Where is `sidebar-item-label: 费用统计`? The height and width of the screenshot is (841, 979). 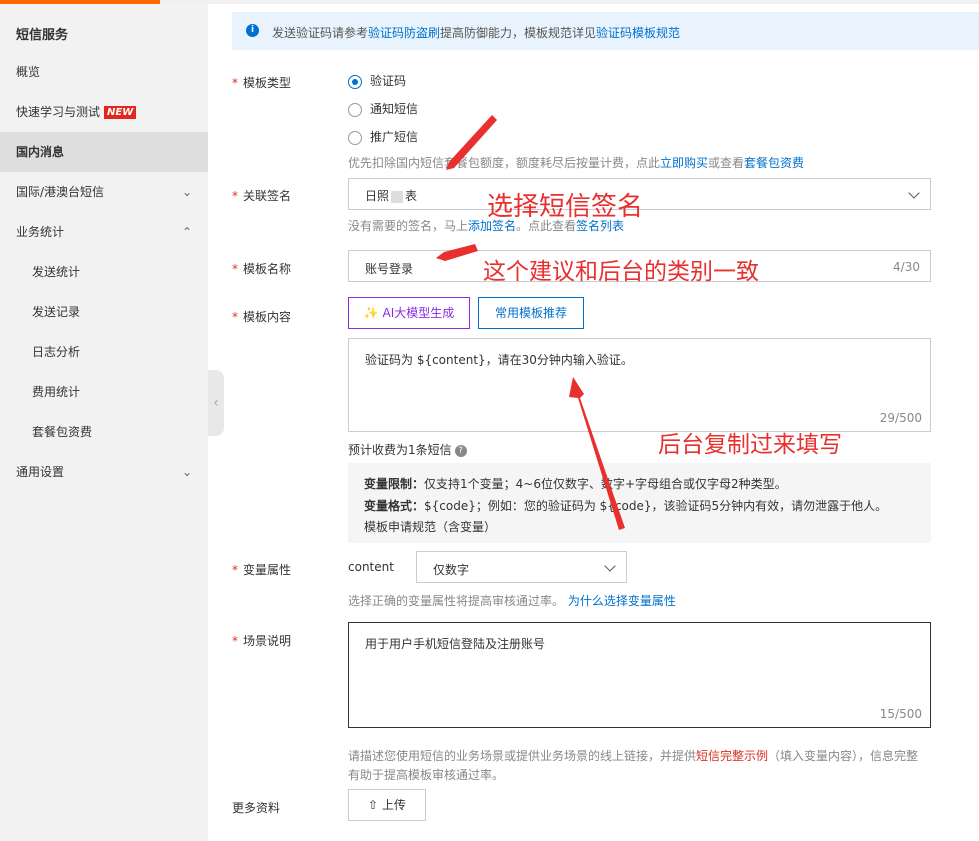 sidebar-item-label: 费用统计 is located at coordinates (56, 392).